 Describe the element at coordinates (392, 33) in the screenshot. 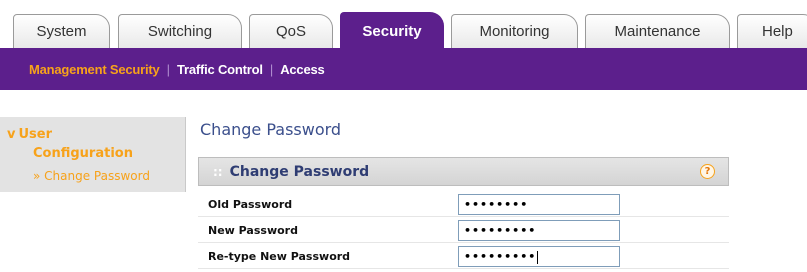

I see `tab-security: Security` at that location.